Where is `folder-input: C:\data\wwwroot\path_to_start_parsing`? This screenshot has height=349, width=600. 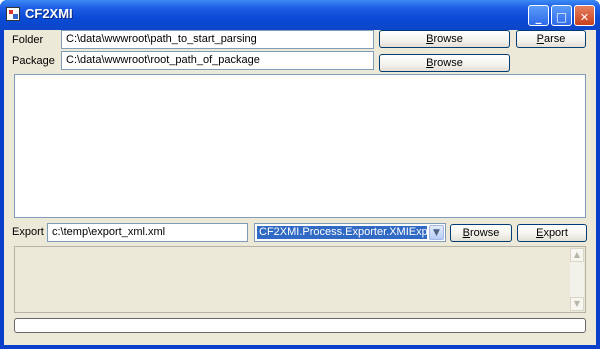 folder-input: C:\data\wwwroot\path_to_start_parsing is located at coordinates (217, 39).